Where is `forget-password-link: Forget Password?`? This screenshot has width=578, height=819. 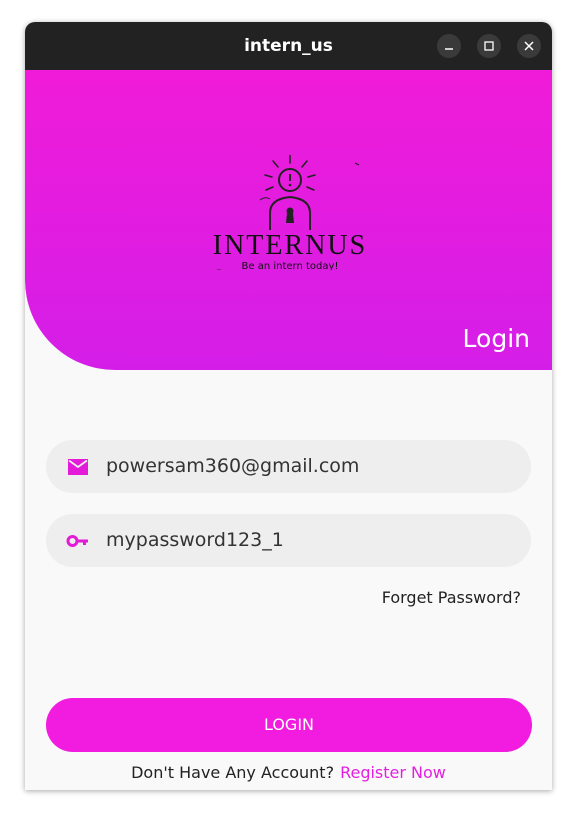
forget-password-link: Forget Password? is located at coordinates (451, 597).